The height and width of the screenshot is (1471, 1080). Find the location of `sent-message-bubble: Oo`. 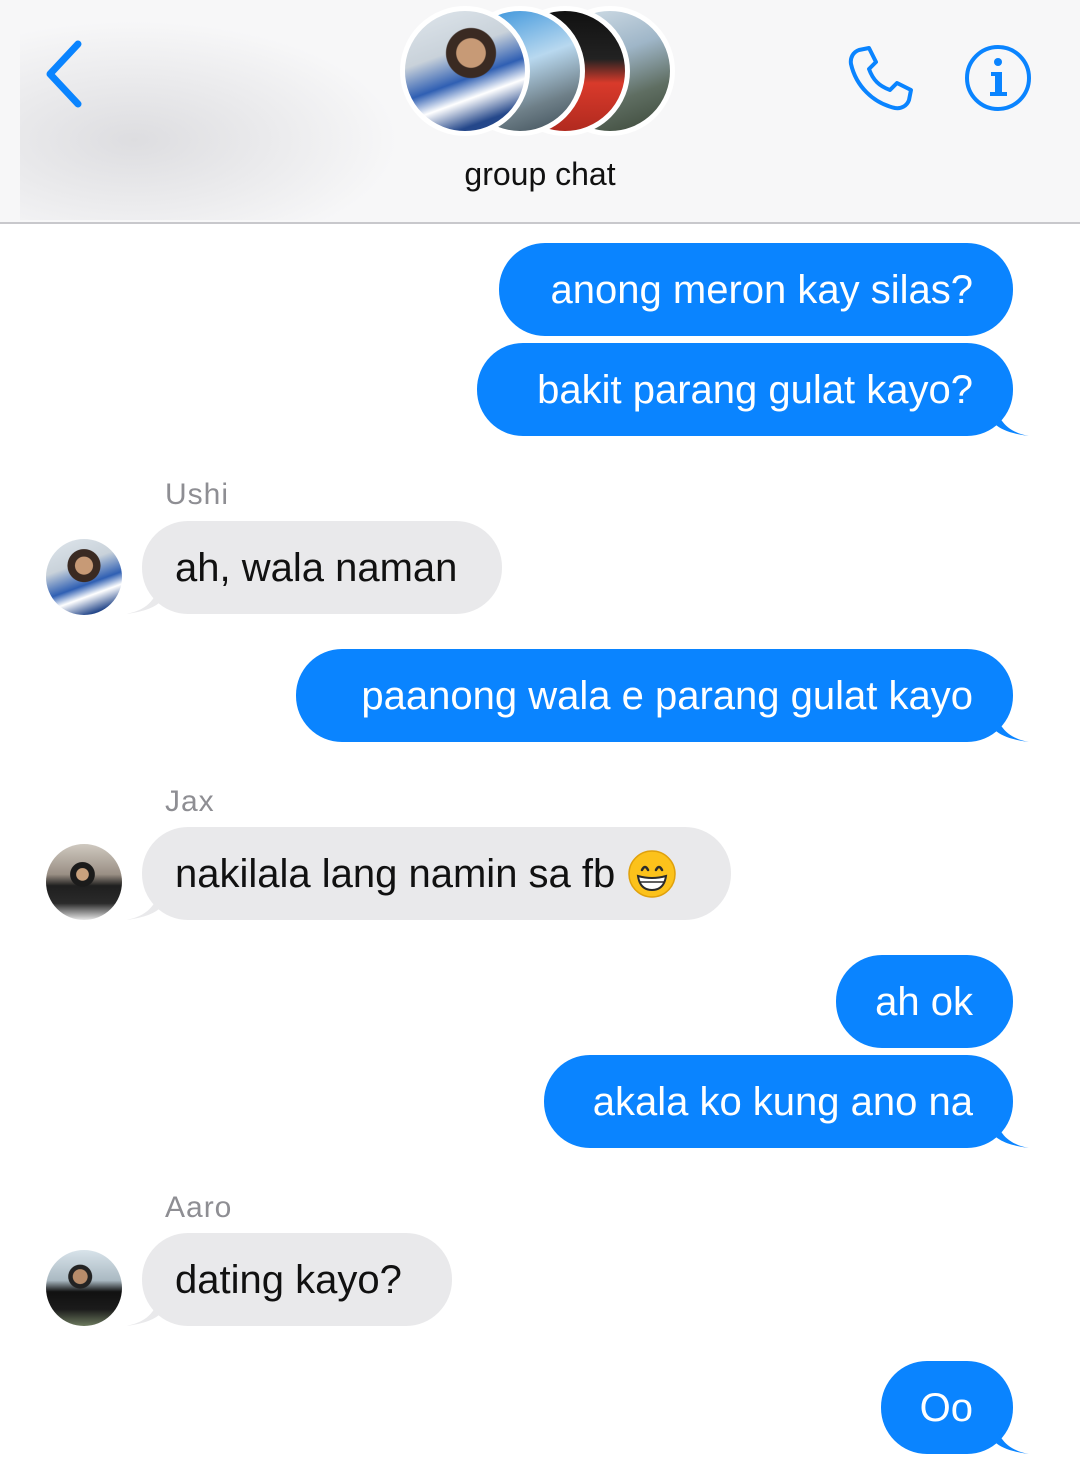

sent-message-bubble: Oo is located at coordinates (955, 1407).